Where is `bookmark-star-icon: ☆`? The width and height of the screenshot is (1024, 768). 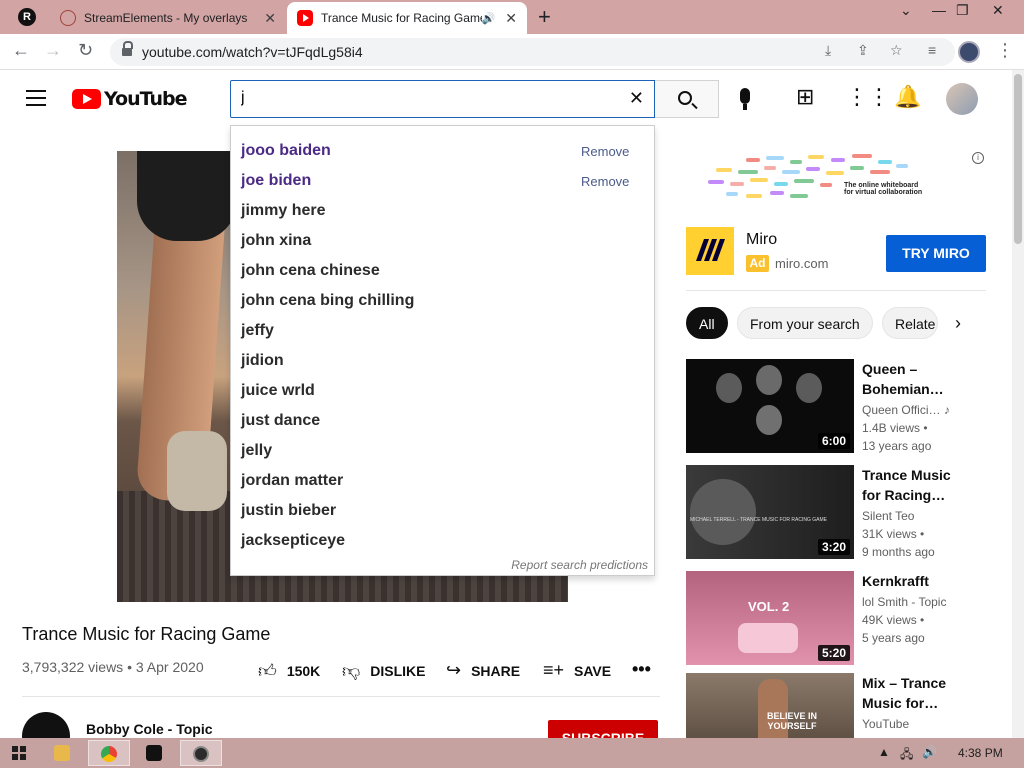 bookmark-star-icon: ☆ is located at coordinates (896, 50).